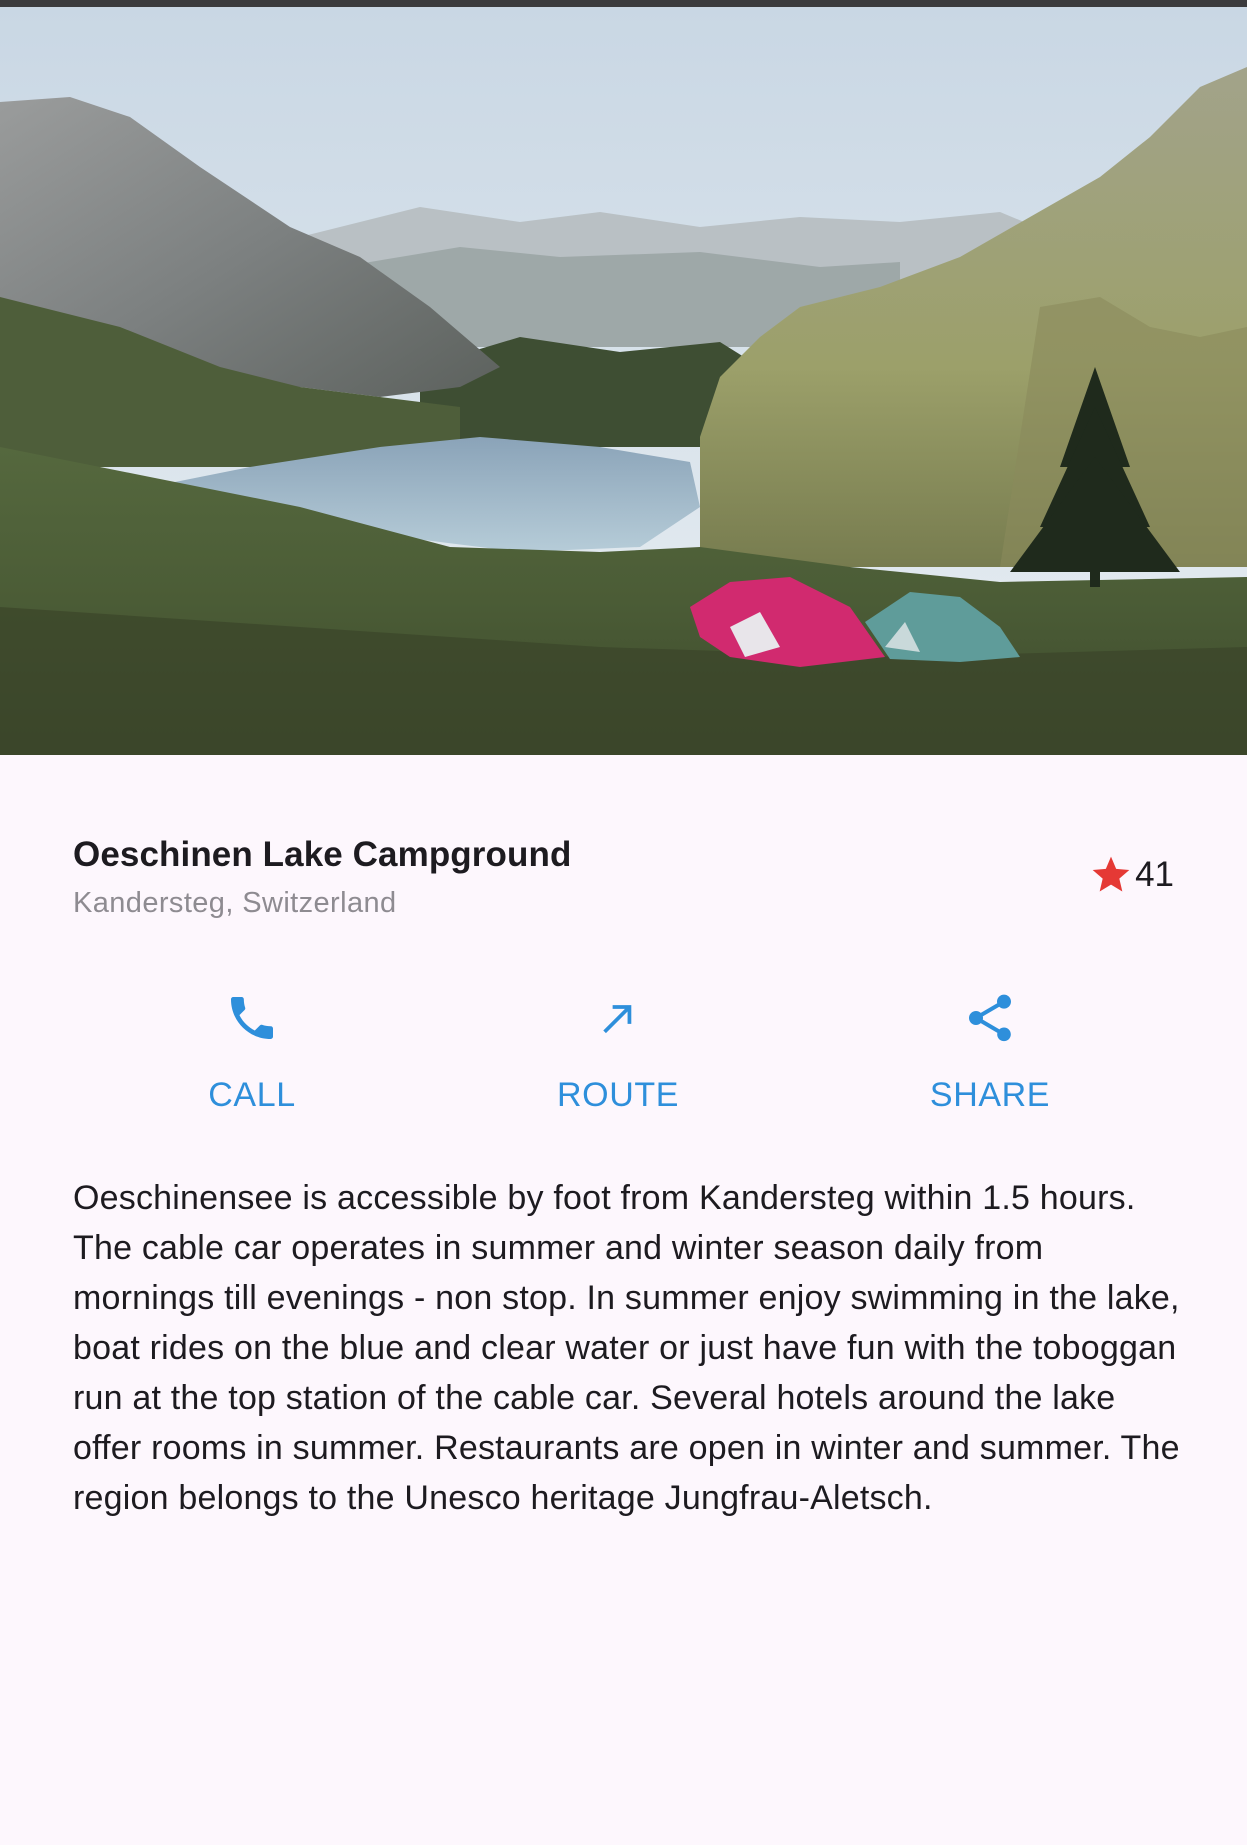  What do you see at coordinates (618, 1095) in the screenshot?
I see `route-label: ROUTE` at bounding box center [618, 1095].